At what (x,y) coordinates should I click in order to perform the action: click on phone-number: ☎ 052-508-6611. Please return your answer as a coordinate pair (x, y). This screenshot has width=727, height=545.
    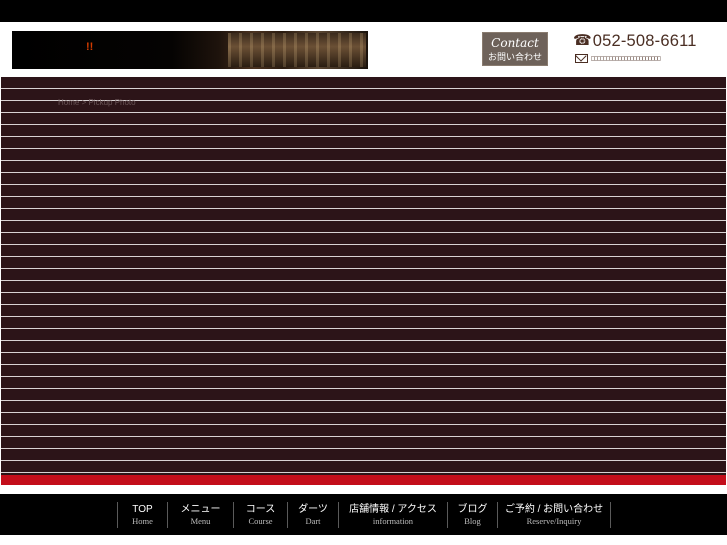
    Looking at the image, I should click on (635, 41).